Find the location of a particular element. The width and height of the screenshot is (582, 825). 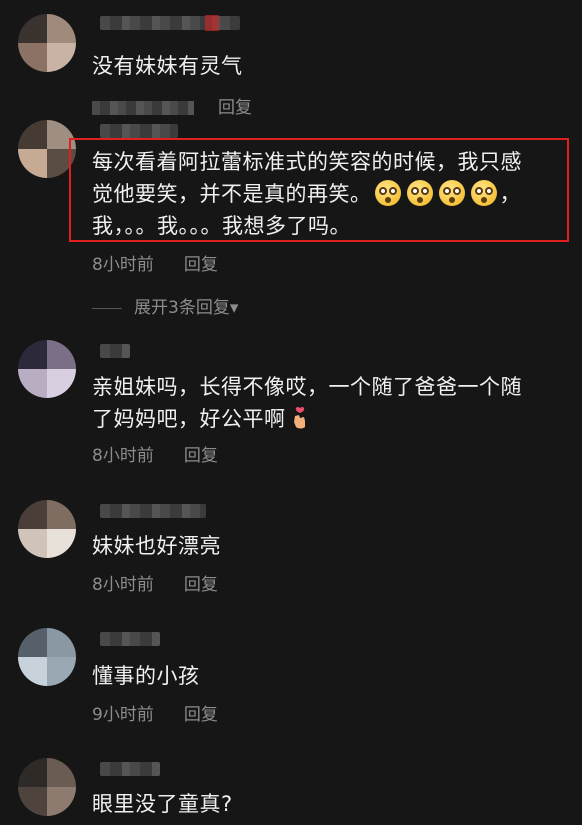

comment-text-line: 亲姐妹吗，长得不像哎，一个随了爸爸一个随 is located at coordinates (307, 387).